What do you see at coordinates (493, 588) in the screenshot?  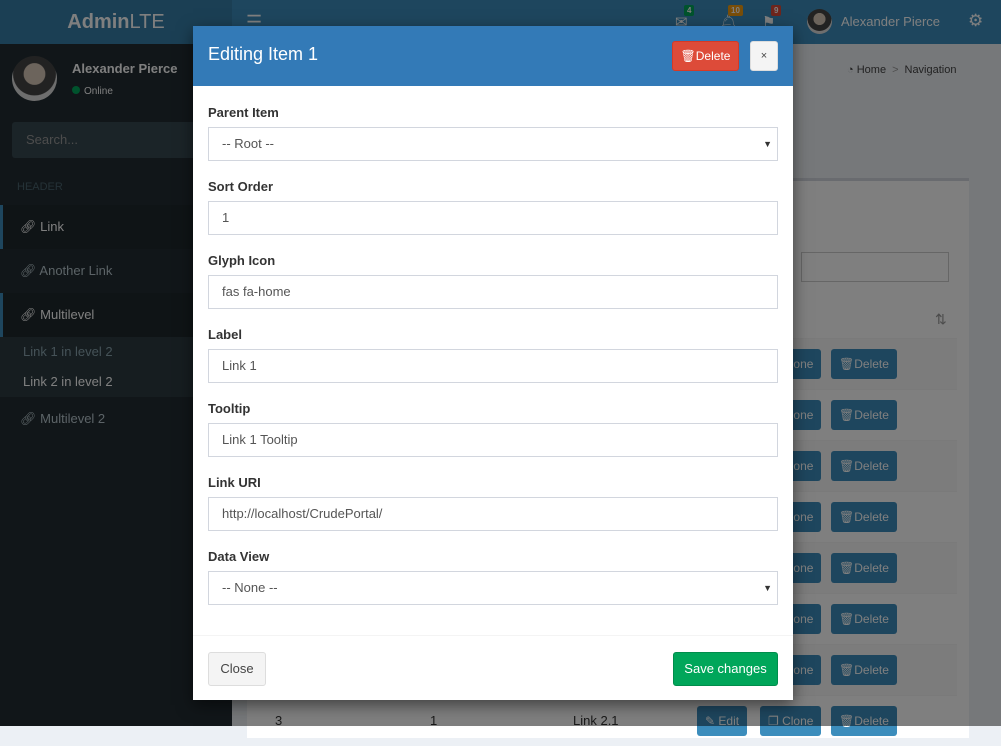 I see `data-view-select: -- None -- ▼` at bounding box center [493, 588].